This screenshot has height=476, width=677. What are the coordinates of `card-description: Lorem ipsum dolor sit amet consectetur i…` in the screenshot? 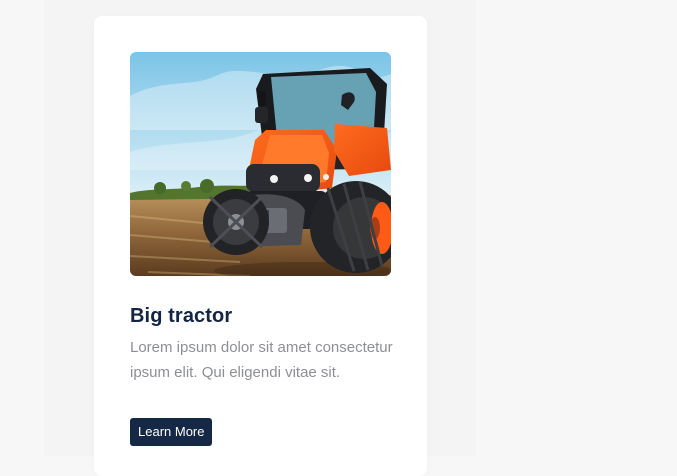 It's located at (261, 360).